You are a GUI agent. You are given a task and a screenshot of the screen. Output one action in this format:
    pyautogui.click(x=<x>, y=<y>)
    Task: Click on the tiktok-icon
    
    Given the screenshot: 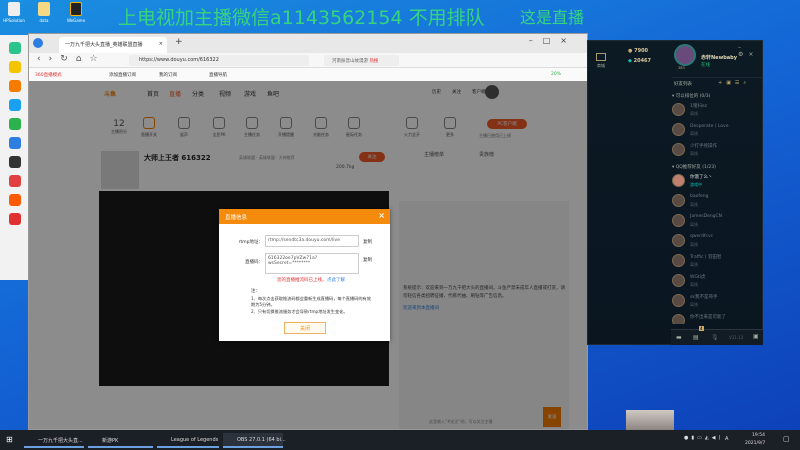 What is the action you would take?
    pyautogui.click(x=15, y=162)
    